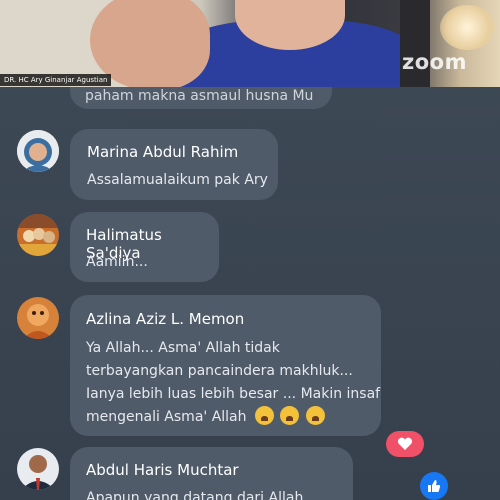 The width and height of the screenshot is (500, 500). What do you see at coordinates (183, 348) in the screenshot?
I see `comment-message-line: Ya Allah... Asma' Allah tidak` at bounding box center [183, 348].